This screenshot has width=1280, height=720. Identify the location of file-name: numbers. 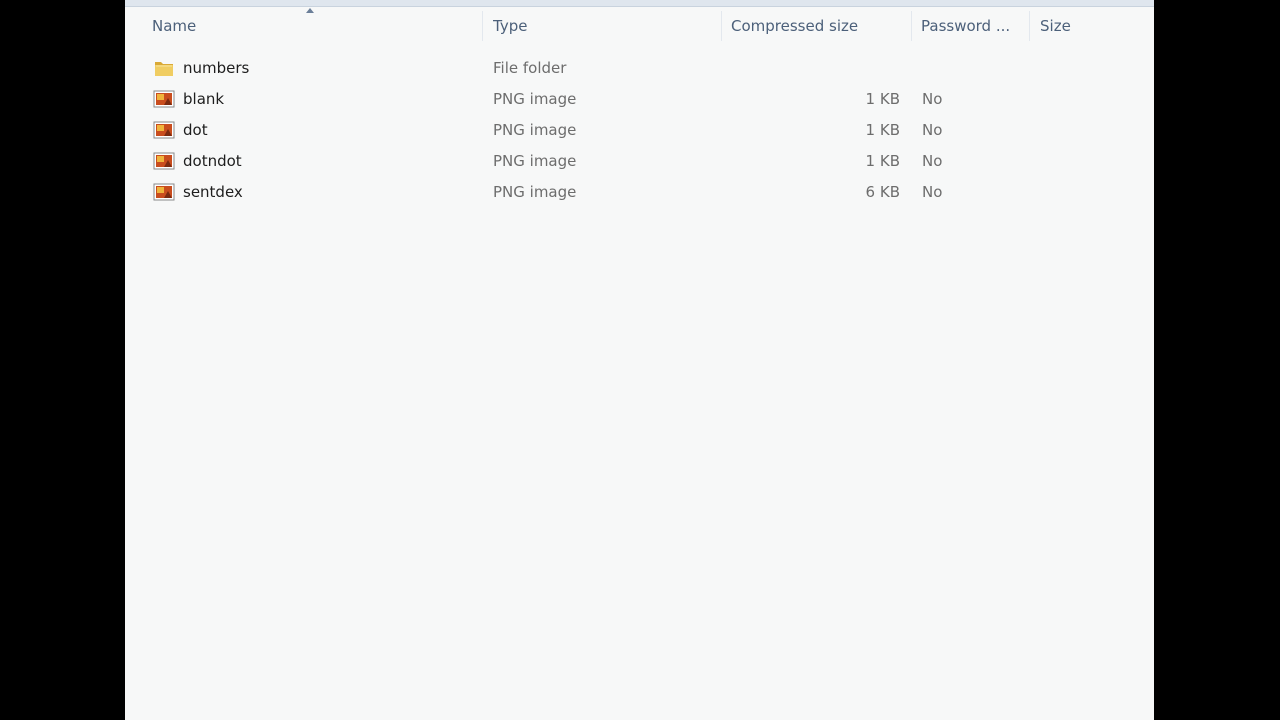
(216, 68).